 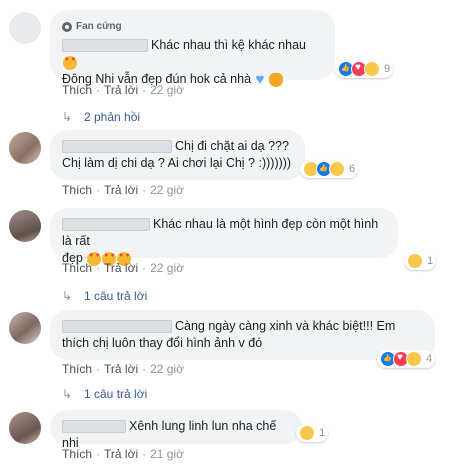 I want to click on comment-actions: Thích · Trả lời · 21 giờ, so click(x=123, y=454).